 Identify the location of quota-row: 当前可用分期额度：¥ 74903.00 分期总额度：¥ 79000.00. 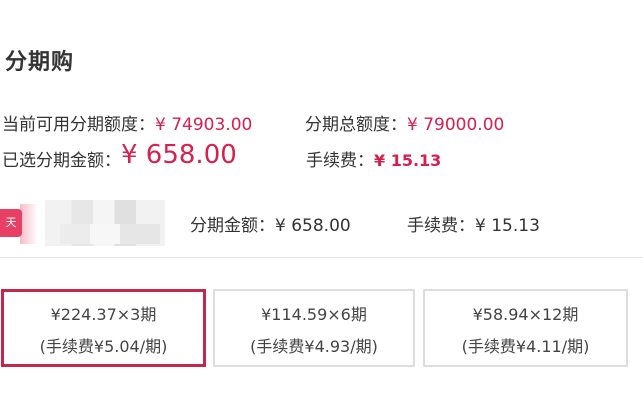
(253, 122).